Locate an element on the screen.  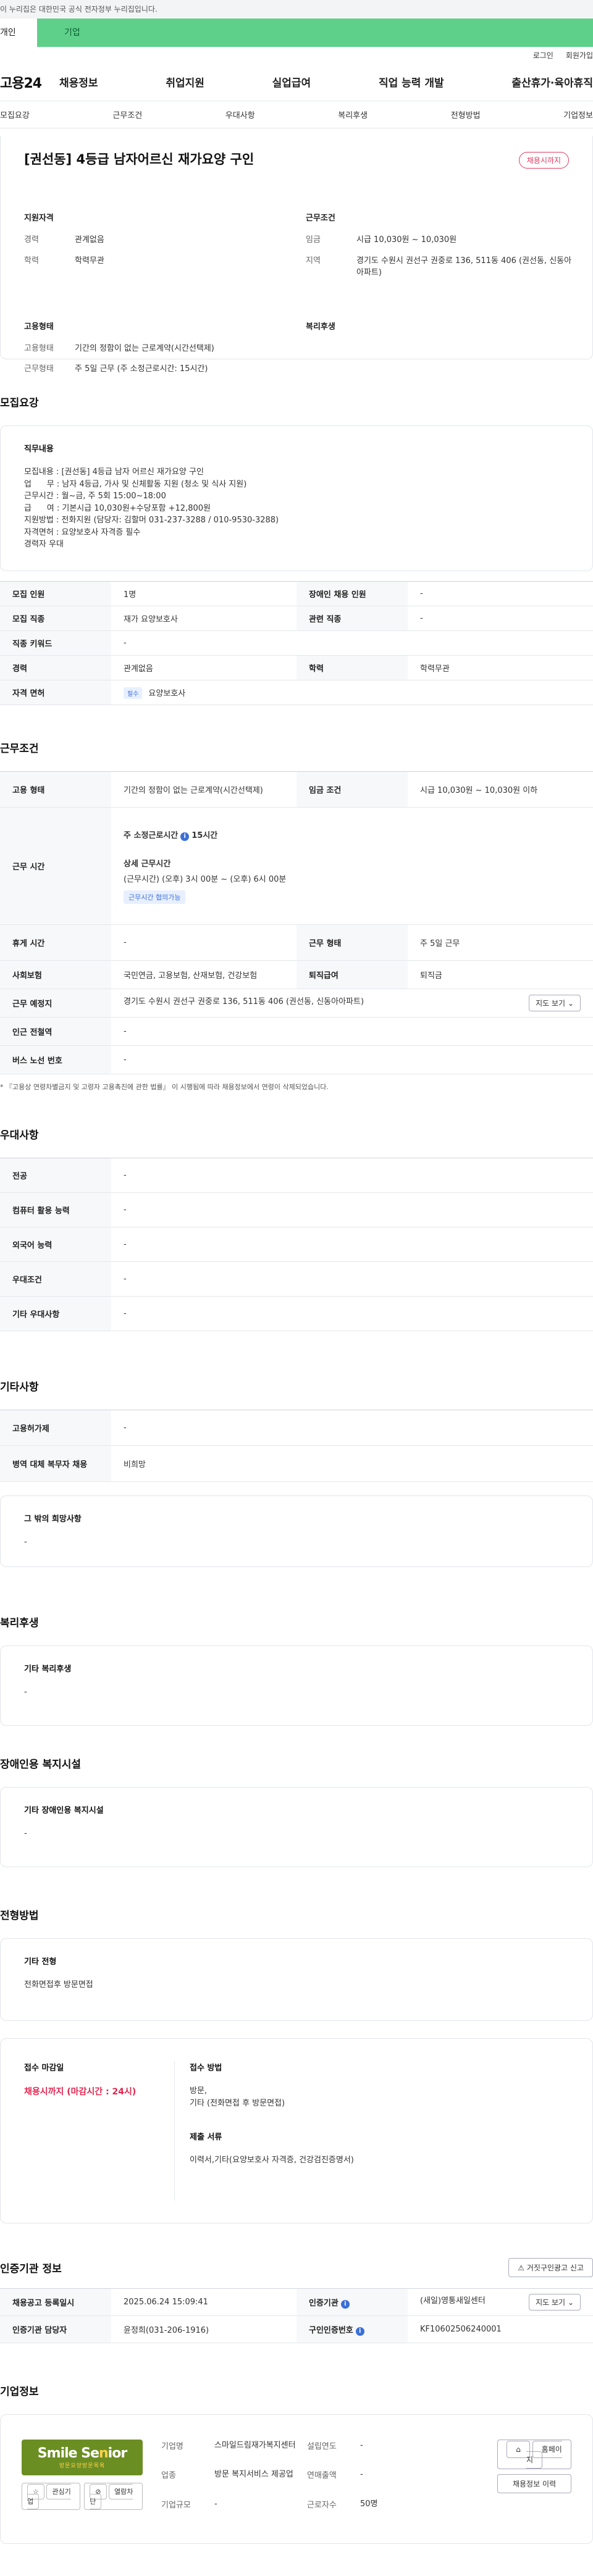
gnb-item-maternity-leave: 출산휴가·육아휴직 is located at coordinates (552, 82).